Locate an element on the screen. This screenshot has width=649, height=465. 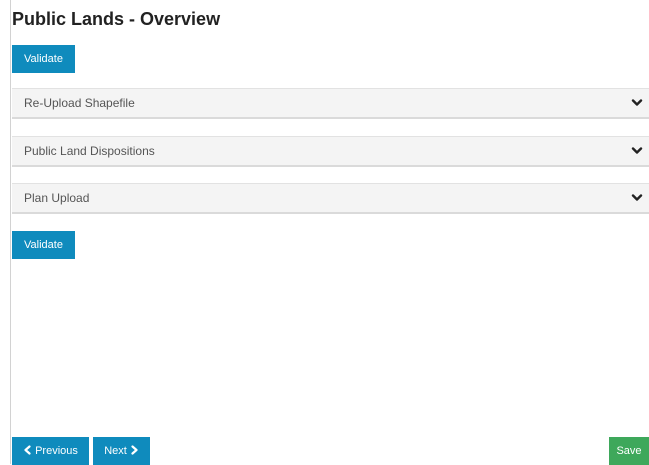
previous-button: Previous is located at coordinates (50, 451).